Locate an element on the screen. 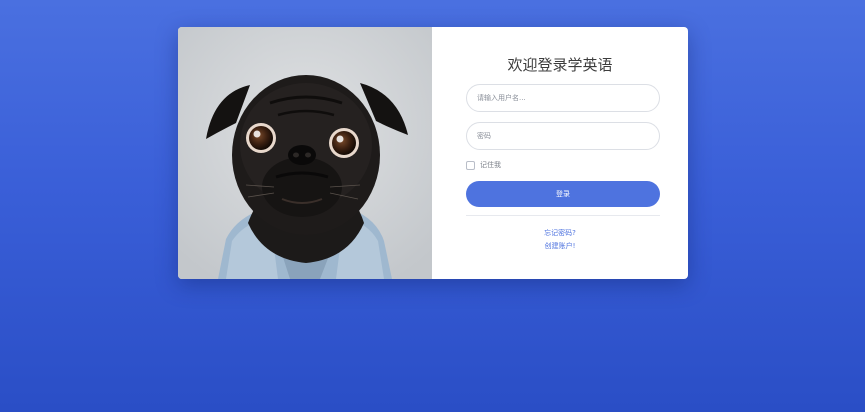  remember-me: 记住我 is located at coordinates (483, 165).